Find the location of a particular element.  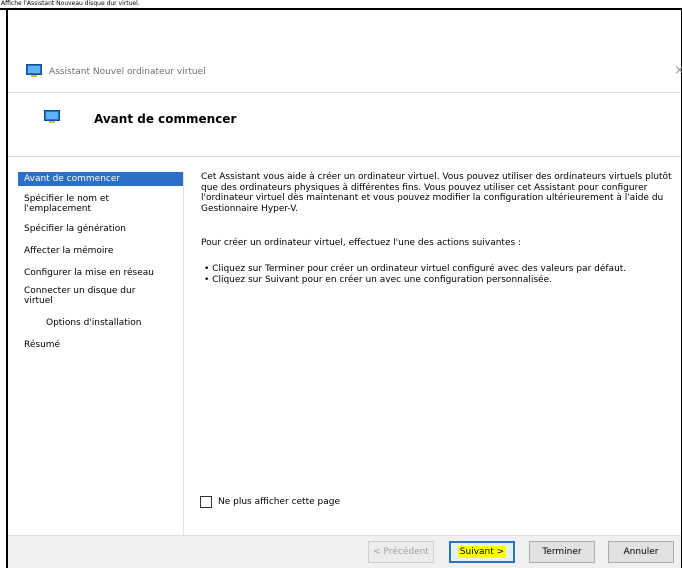

previous-button: < Précédent is located at coordinates (401, 552).